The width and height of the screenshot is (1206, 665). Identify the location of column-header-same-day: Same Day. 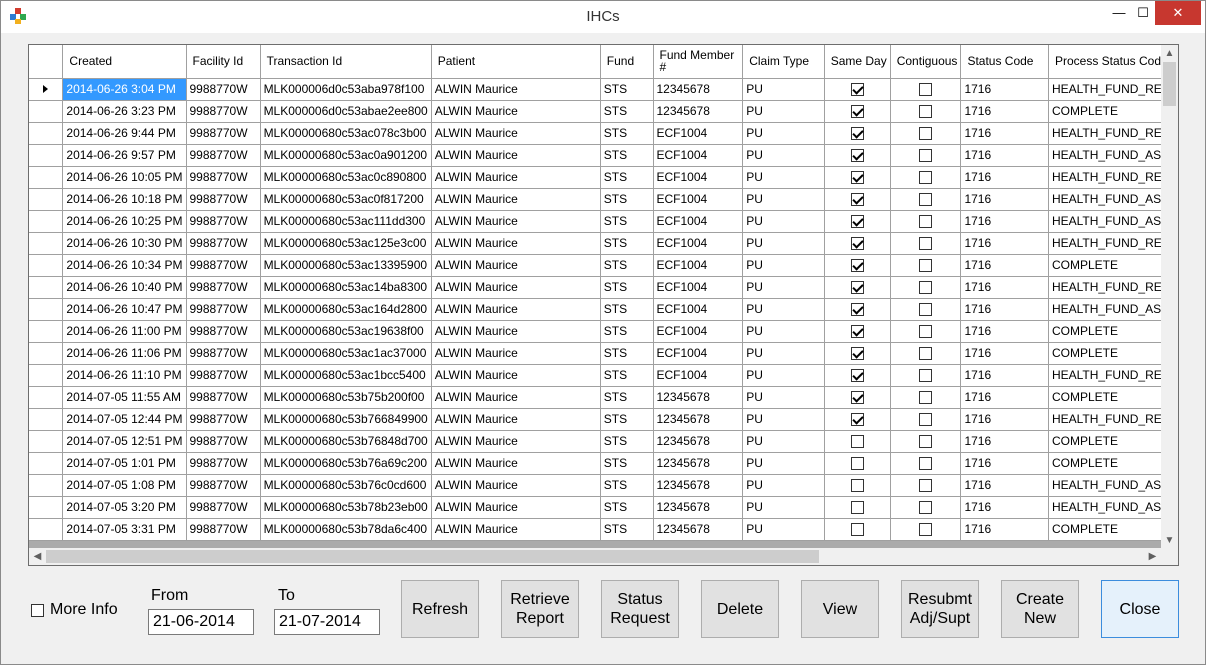
(857, 62).